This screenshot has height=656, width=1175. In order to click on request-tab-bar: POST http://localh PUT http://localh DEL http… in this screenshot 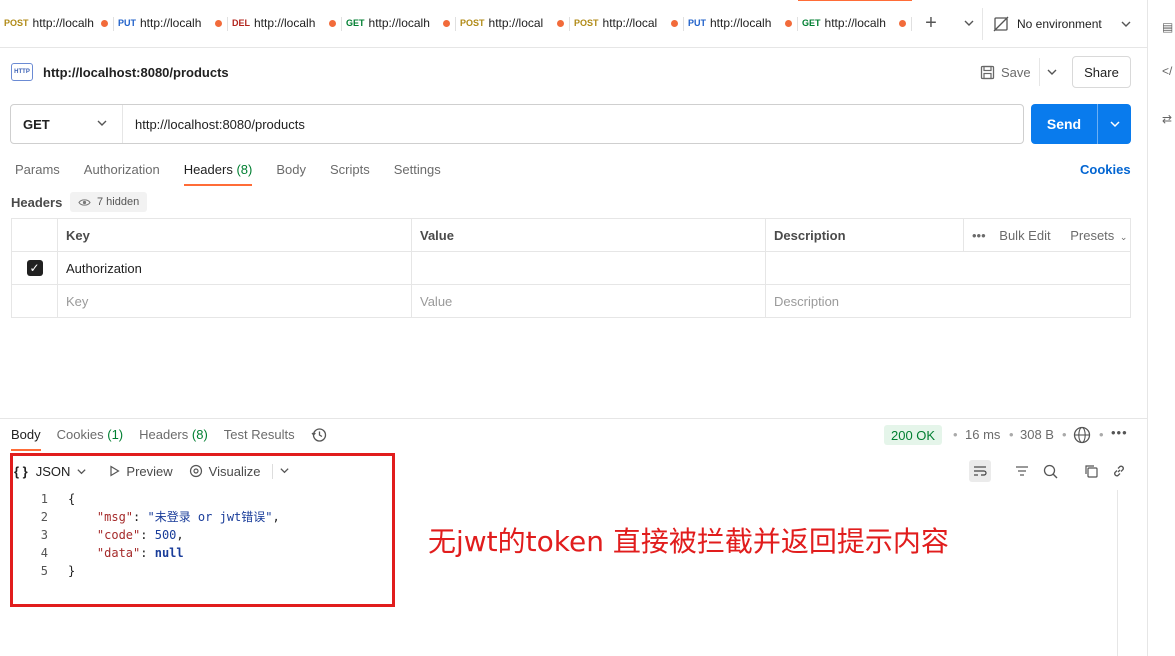, I will do `click(573, 24)`.